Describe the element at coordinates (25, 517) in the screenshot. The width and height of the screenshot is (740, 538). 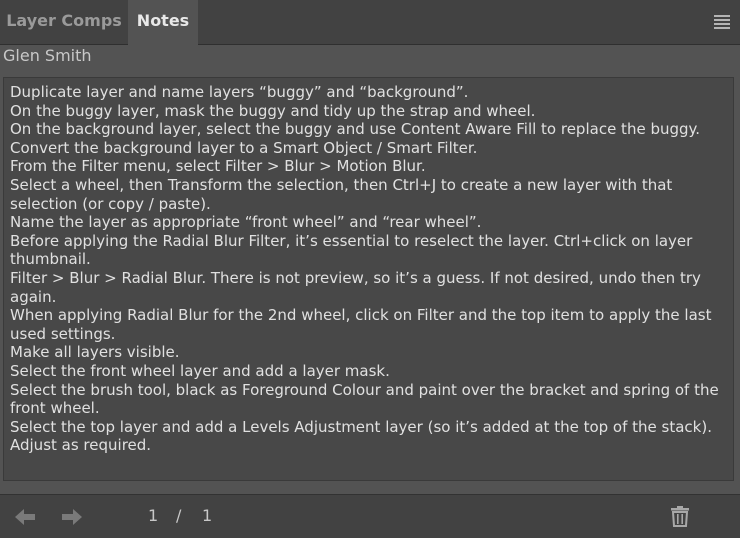
I see `arrow-left-icon` at that location.